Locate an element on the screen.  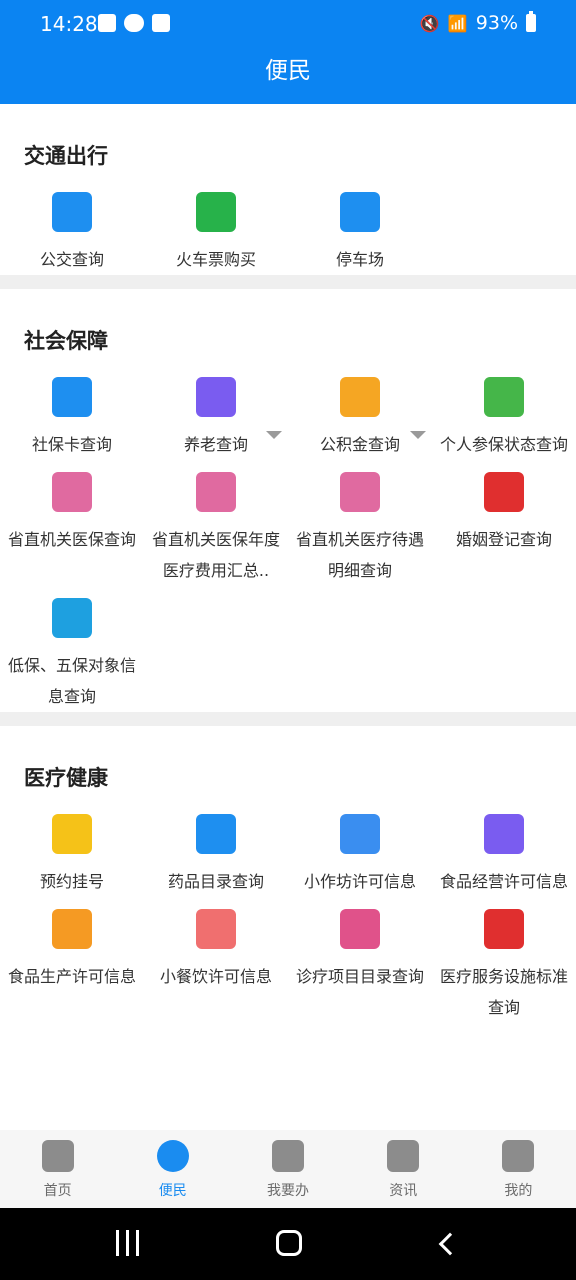
status-notification-icons is located at coordinates (134, 23).